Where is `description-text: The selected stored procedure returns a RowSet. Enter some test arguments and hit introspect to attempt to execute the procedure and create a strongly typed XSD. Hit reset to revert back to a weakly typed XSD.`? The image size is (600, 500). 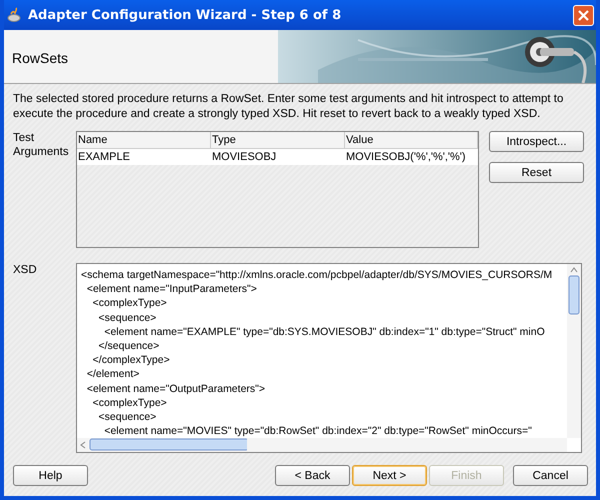 description-text: The selected stored procedure returns a RowSet. Enter some test arguments and hit introspect to attempt to execute the procedure and create a strongly typed XSD. Hit reset to revert back to a weakly typed XSD. is located at coordinates (288, 107).